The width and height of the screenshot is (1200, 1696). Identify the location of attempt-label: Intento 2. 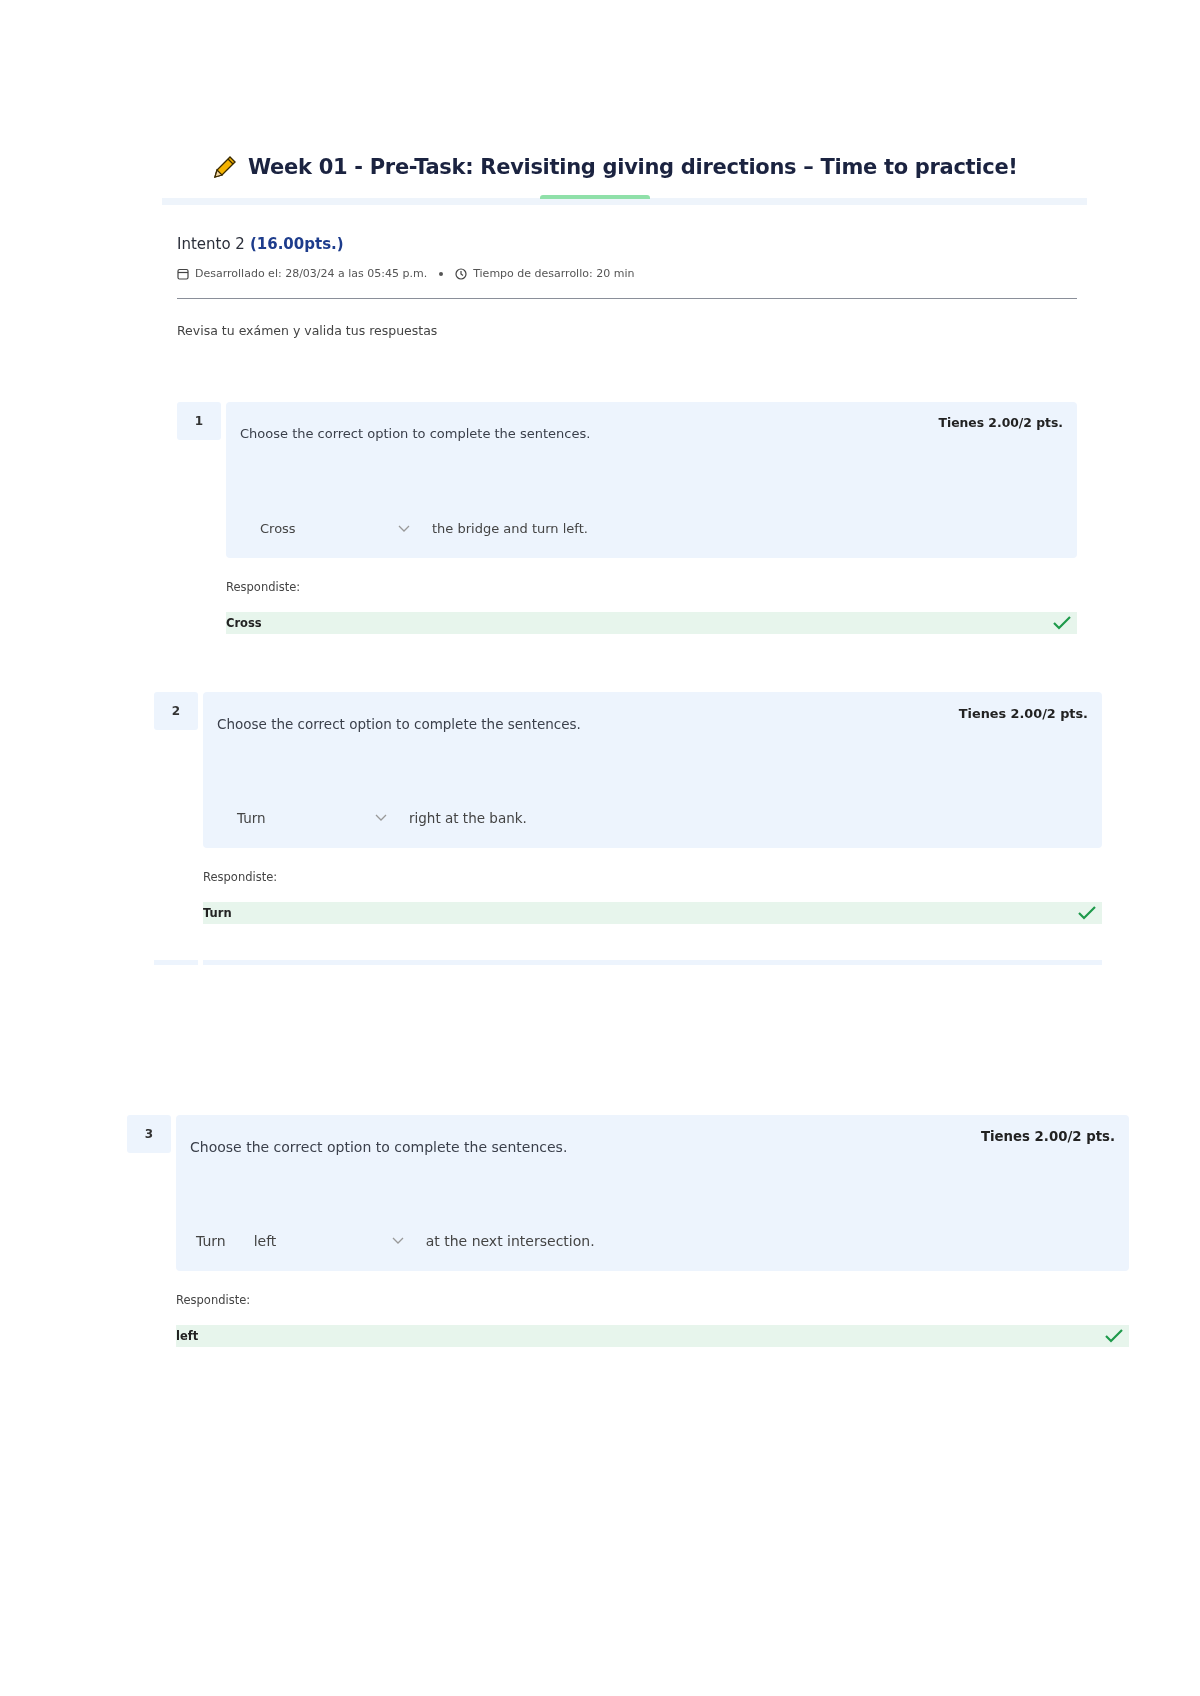
(211, 244).